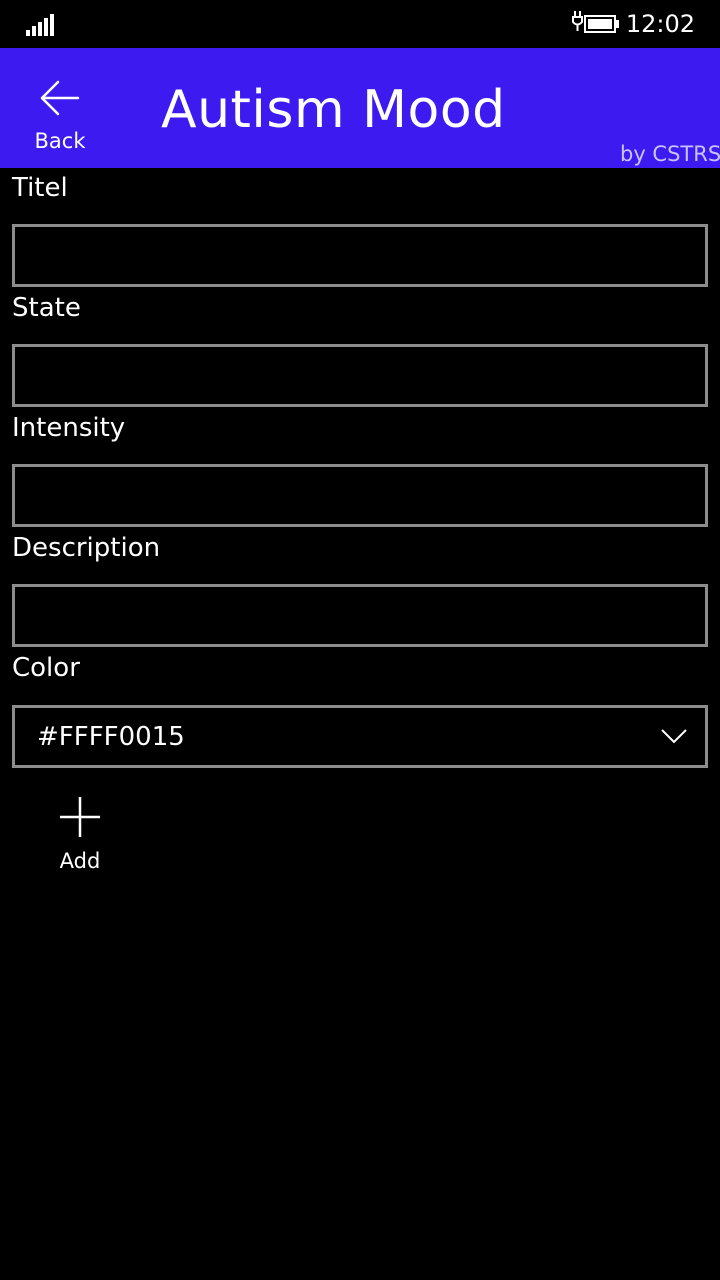 Image resolution: width=720 pixels, height=1280 pixels. I want to click on color-selected-value: #FFFF0015, so click(111, 737).